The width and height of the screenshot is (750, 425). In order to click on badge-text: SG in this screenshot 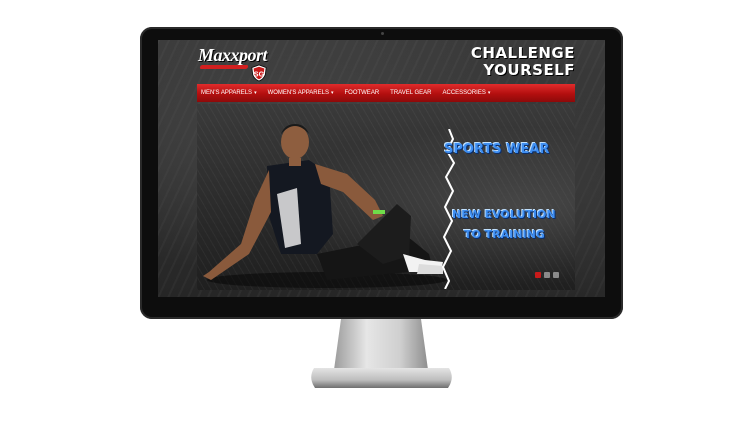, I will do `click(259, 74)`.